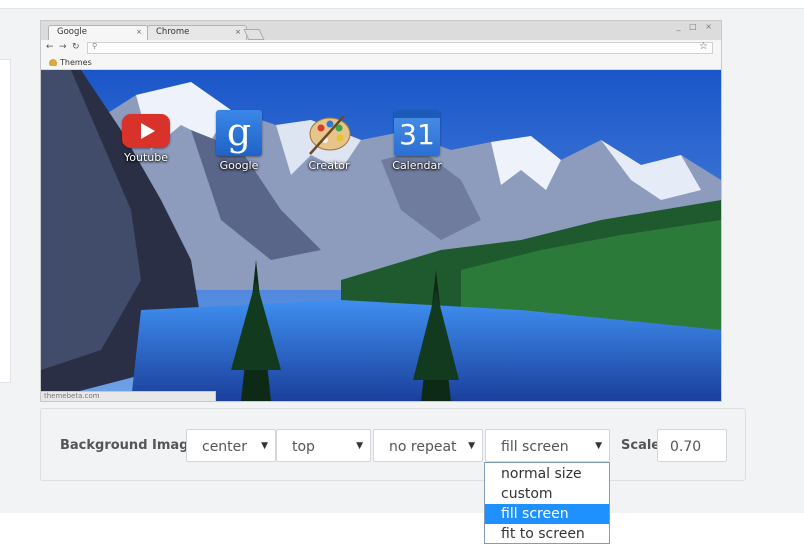 The width and height of the screenshot is (804, 559). What do you see at coordinates (173, 32) in the screenshot?
I see `tab-label: Chrome` at bounding box center [173, 32].